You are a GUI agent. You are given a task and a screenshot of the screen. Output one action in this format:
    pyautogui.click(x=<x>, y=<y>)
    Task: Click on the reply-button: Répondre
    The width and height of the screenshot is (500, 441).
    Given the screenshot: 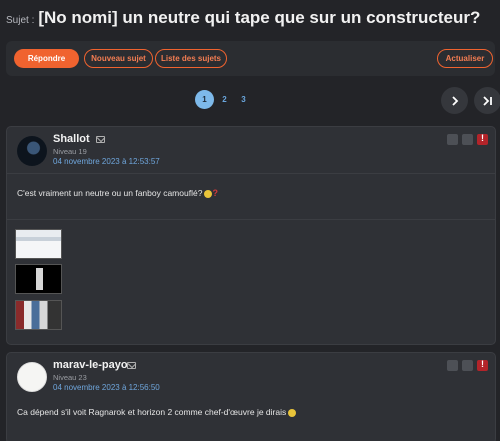 What is the action you would take?
    pyautogui.click(x=46, y=58)
    